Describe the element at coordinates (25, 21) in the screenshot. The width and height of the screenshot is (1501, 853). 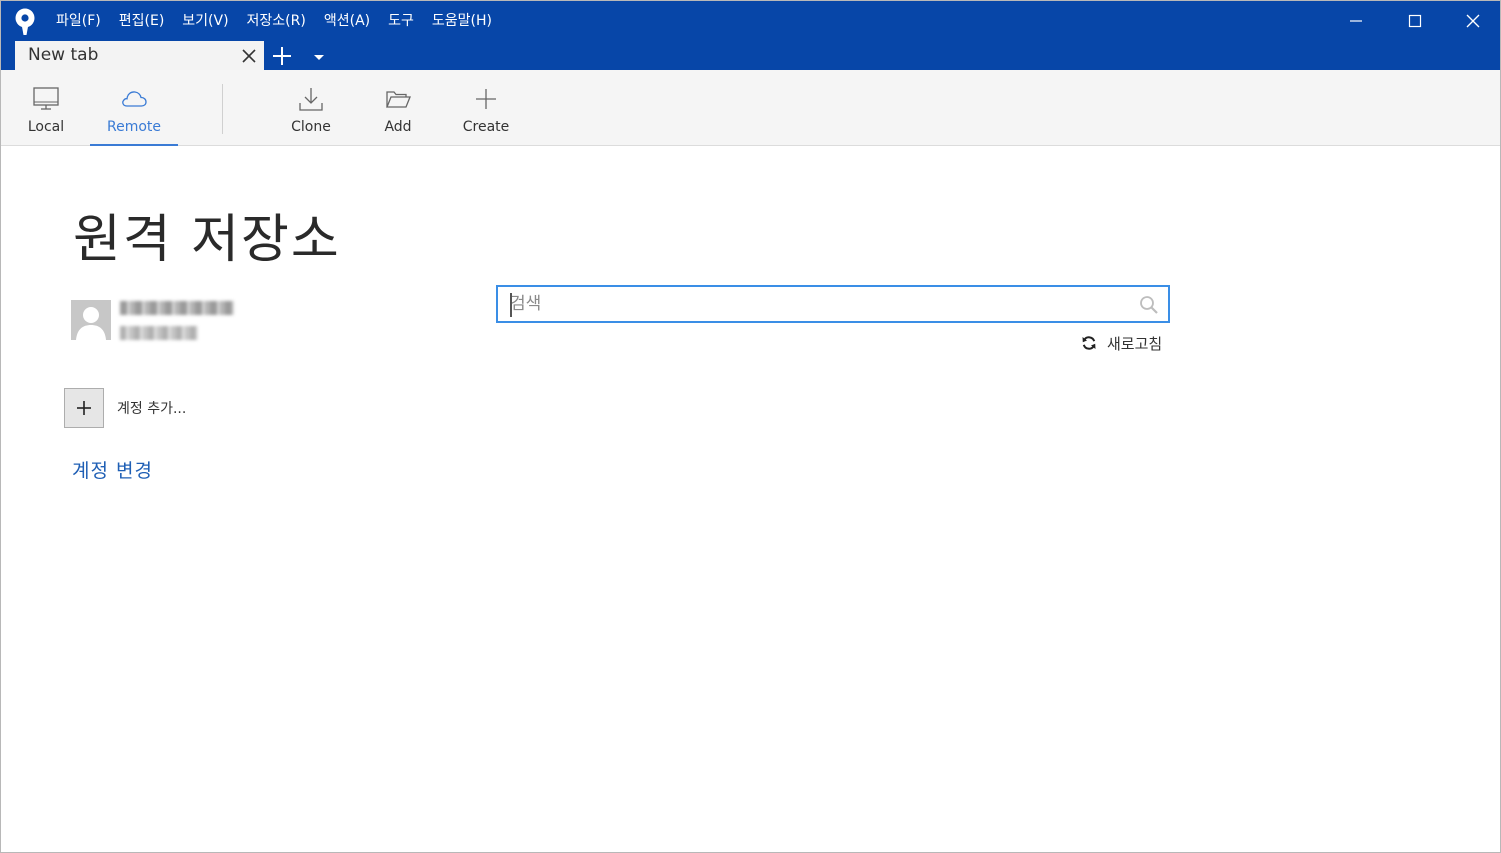
I see `app-logo-icon` at that location.